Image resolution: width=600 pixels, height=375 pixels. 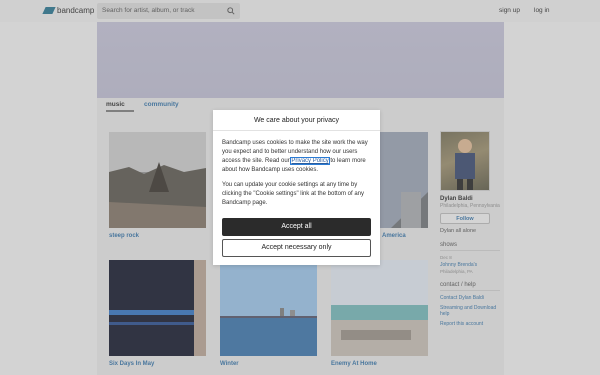 What do you see at coordinates (296, 120) in the screenshot?
I see `dialog-title: We care about your privacy` at bounding box center [296, 120].